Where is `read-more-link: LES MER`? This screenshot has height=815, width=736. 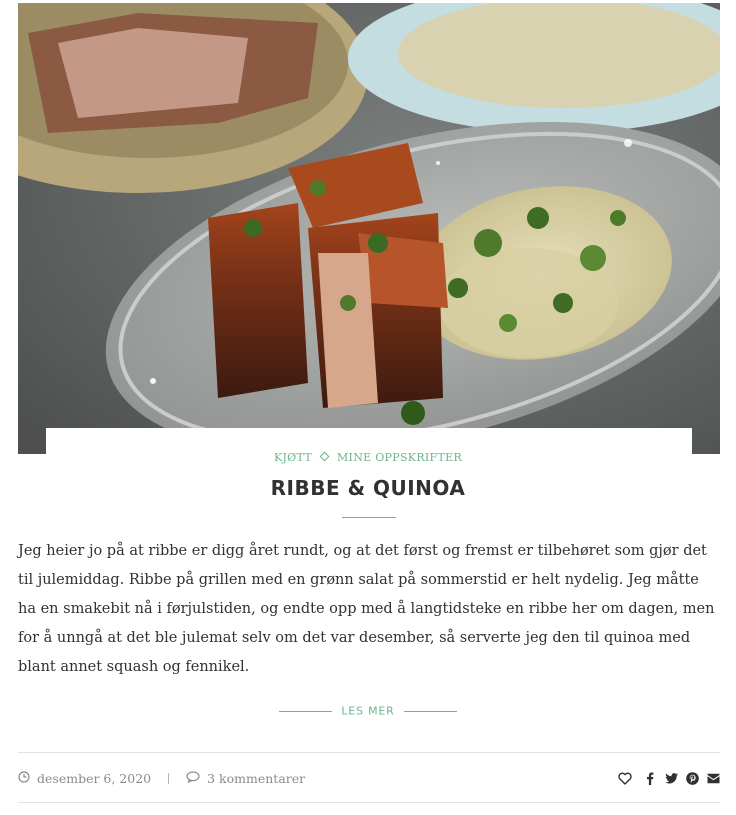 read-more-link: LES MER is located at coordinates (367, 711).